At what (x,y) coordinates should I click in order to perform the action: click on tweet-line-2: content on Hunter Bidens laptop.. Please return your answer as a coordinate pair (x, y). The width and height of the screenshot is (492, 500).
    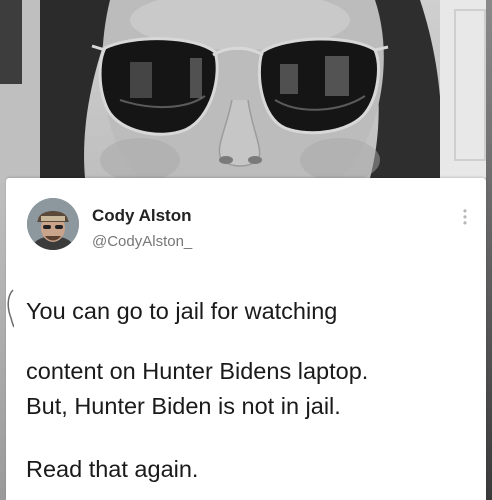
    Looking at the image, I should click on (197, 371).